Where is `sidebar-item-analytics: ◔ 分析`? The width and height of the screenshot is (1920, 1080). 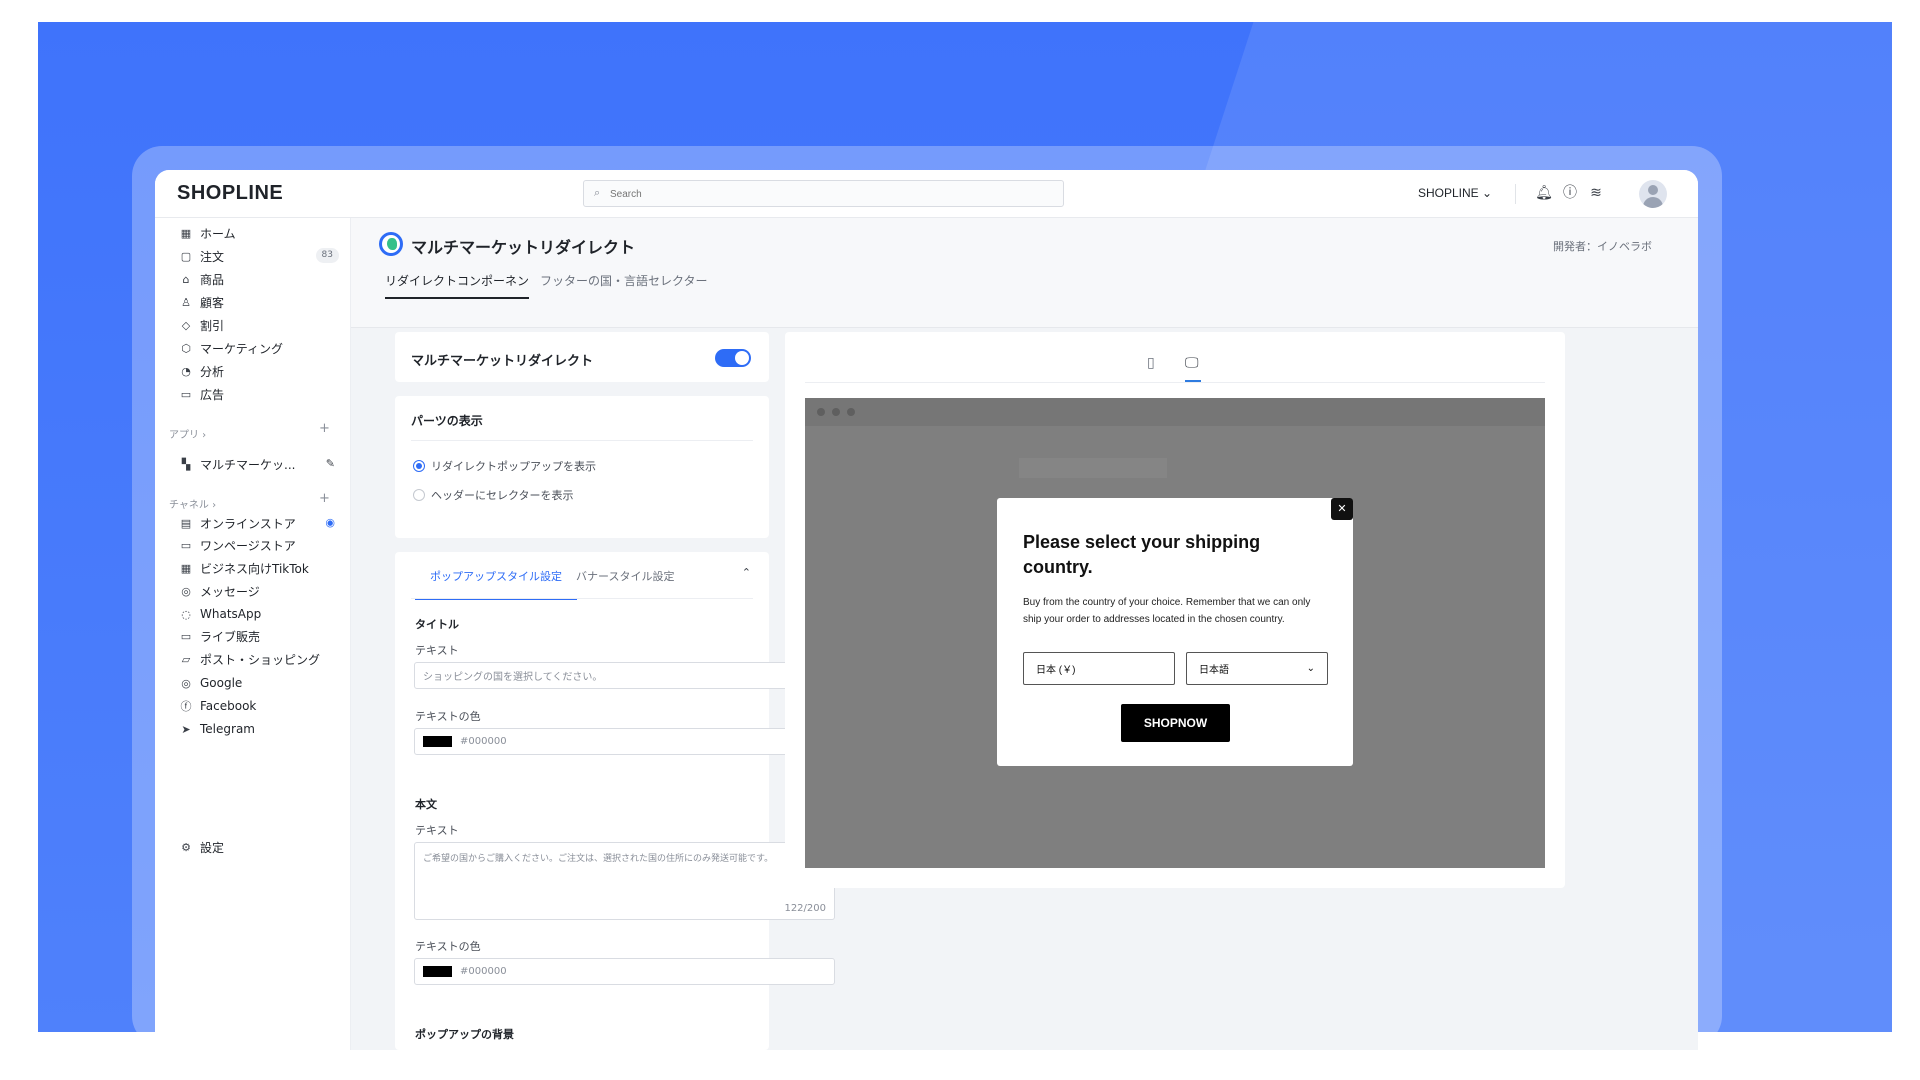
sidebar-item-analytics: ◔ 分析 is located at coordinates (259, 371).